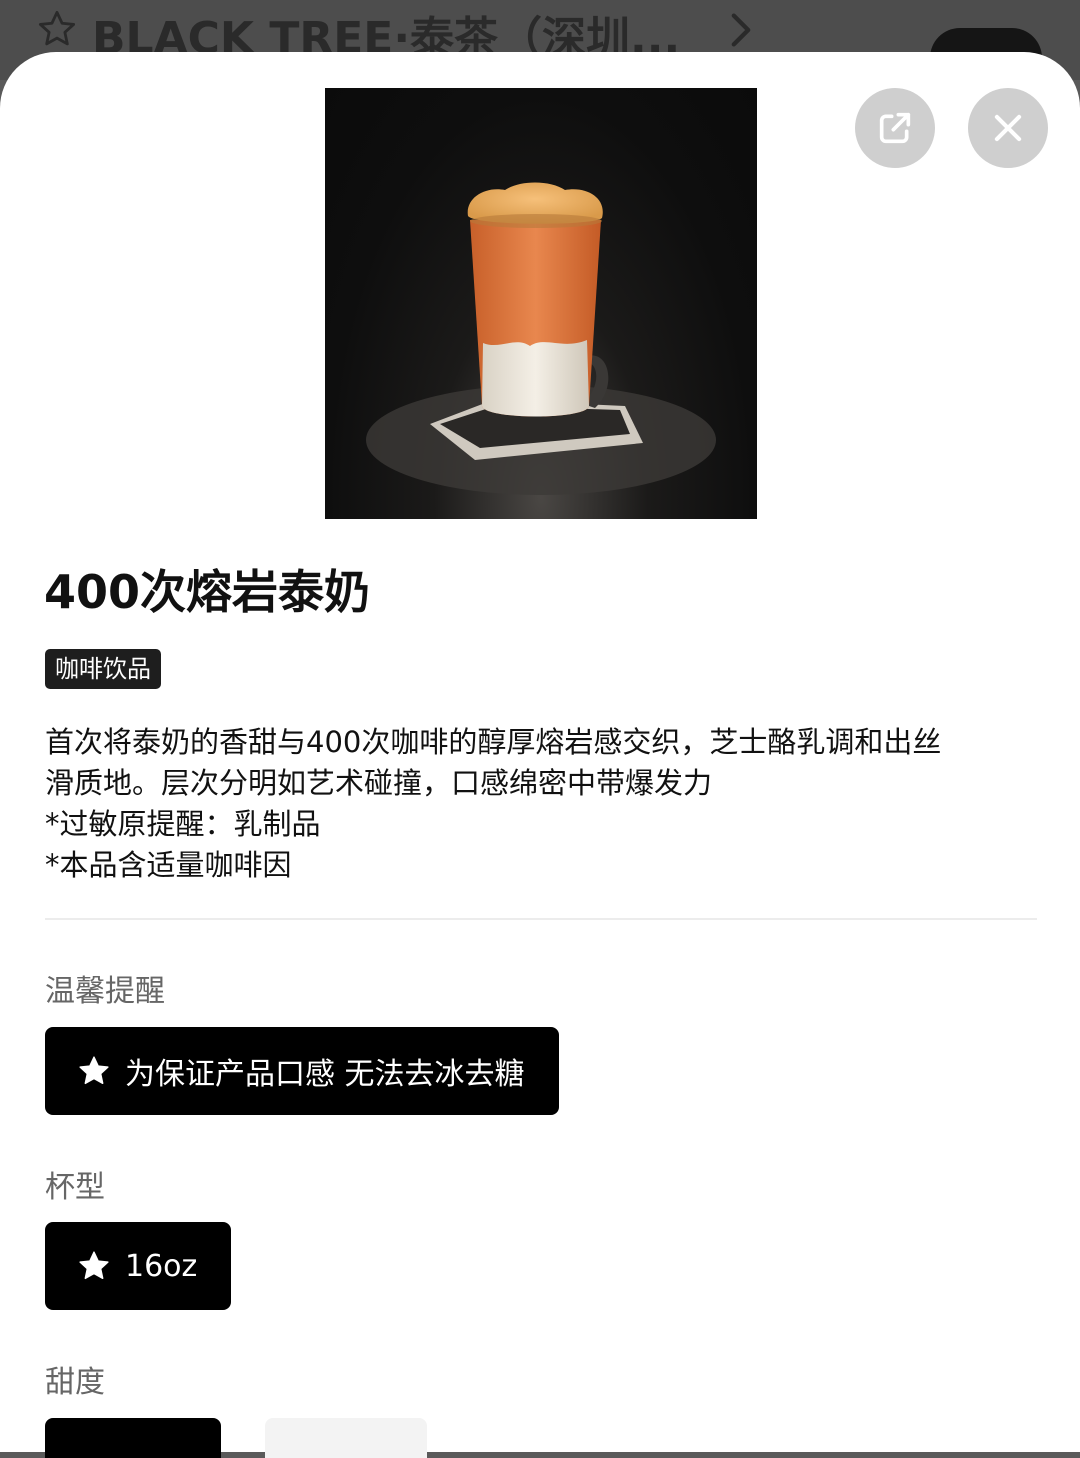  What do you see at coordinates (346, 1438) in the screenshot?
I see `sweetness-option` at bounding box center [346, 1438].